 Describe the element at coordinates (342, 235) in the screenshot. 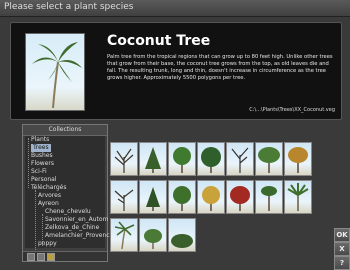

I see `ok-button: OK` at that location.